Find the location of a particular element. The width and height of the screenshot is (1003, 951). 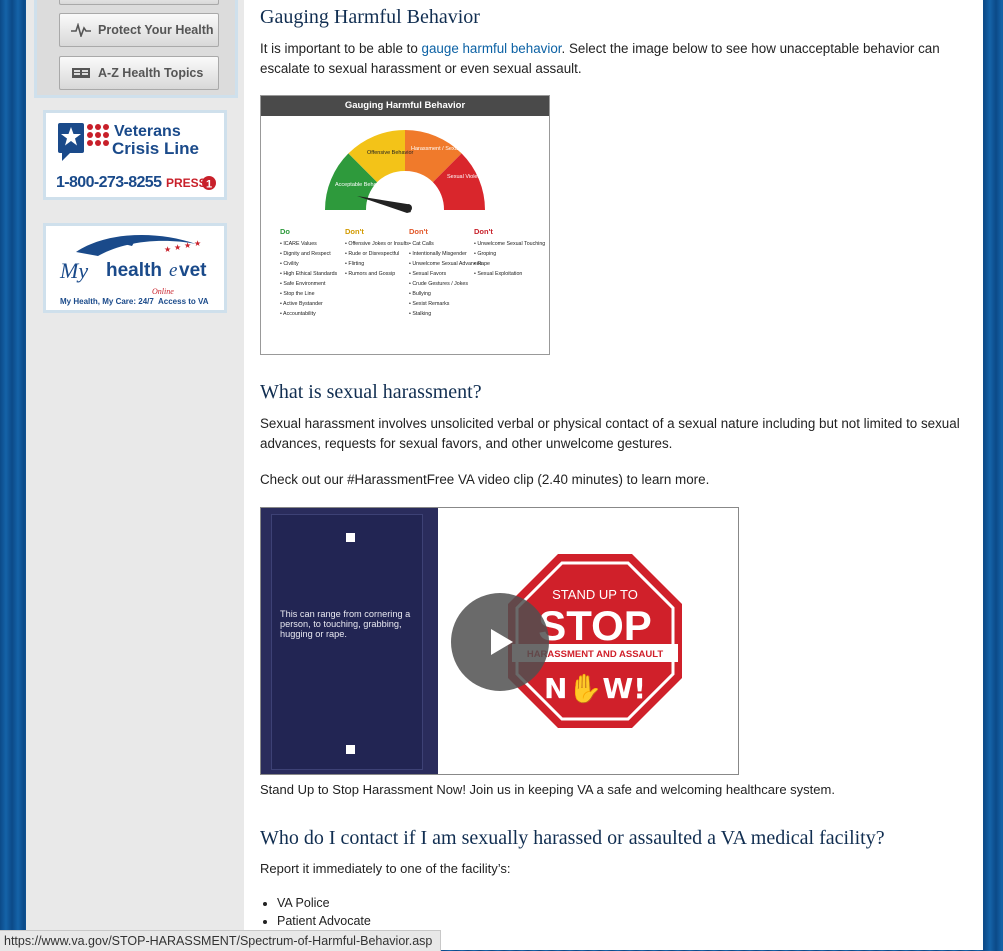

svg-text: Access to VA is located at coordinates (183, 301).